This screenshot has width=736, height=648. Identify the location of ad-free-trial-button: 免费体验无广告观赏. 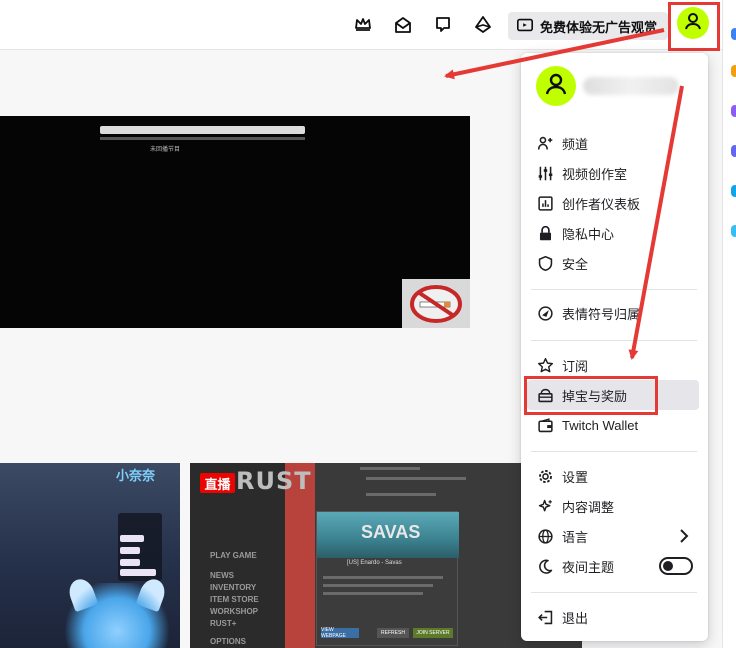
(588, 26).